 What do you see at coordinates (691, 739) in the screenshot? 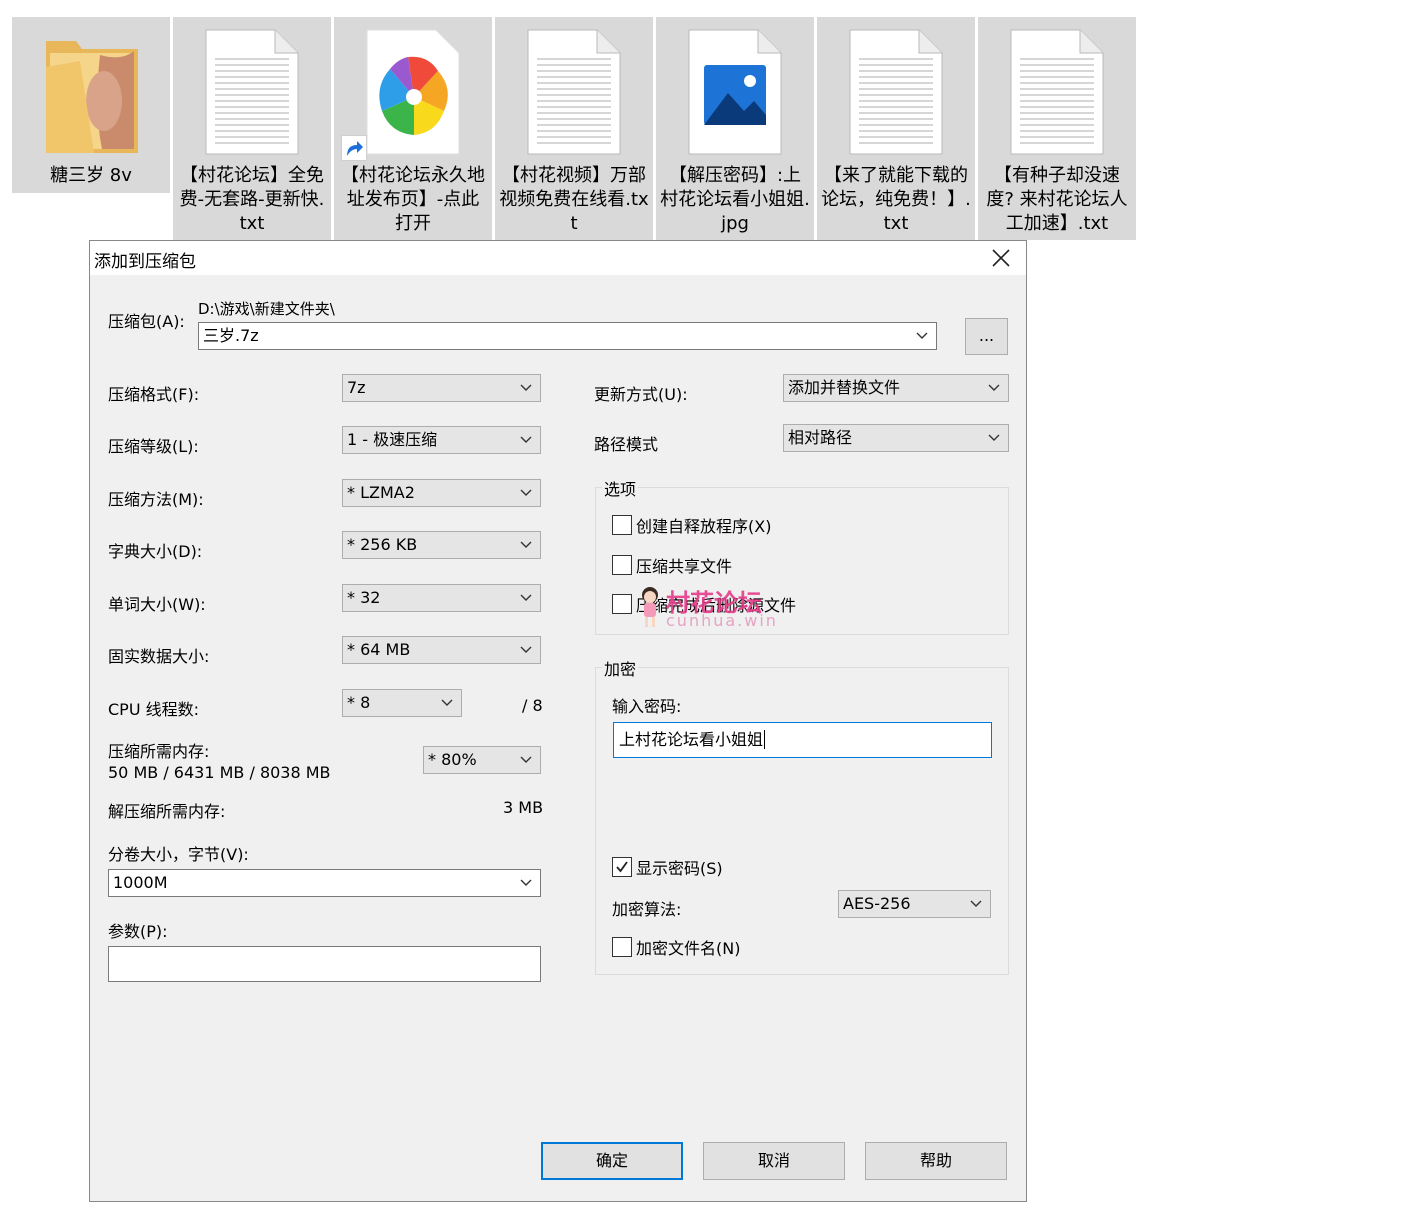
I see `password-value: 上村花论坛看小姐姐` at bounding box center [691, 739].